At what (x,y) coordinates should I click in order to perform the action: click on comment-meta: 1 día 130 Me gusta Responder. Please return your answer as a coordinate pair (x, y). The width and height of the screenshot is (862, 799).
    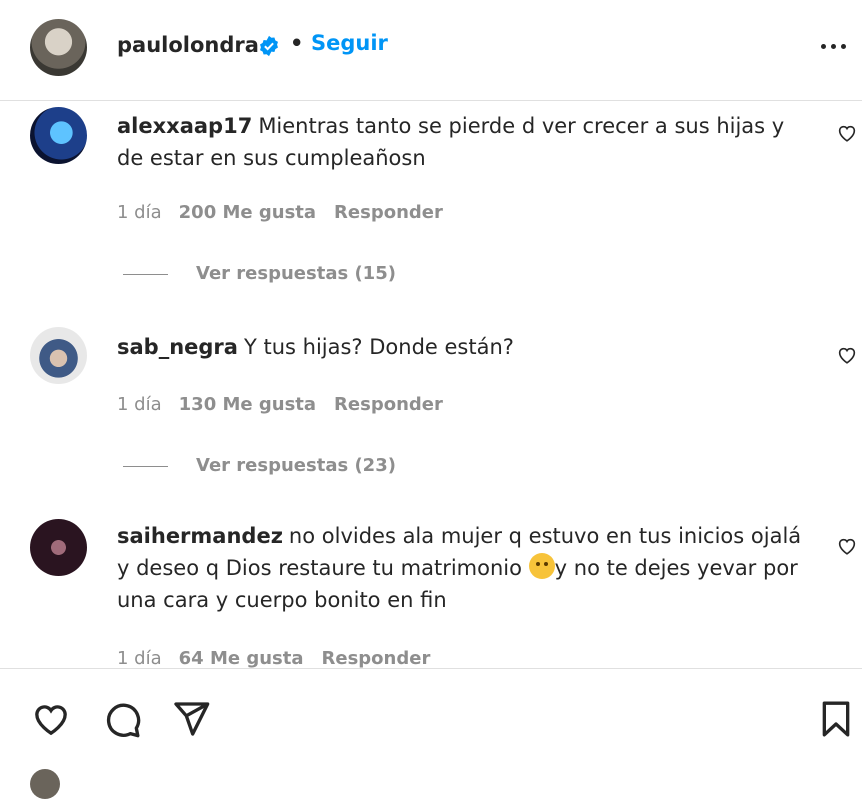
    Looking at the image, I should click on (289, 404).